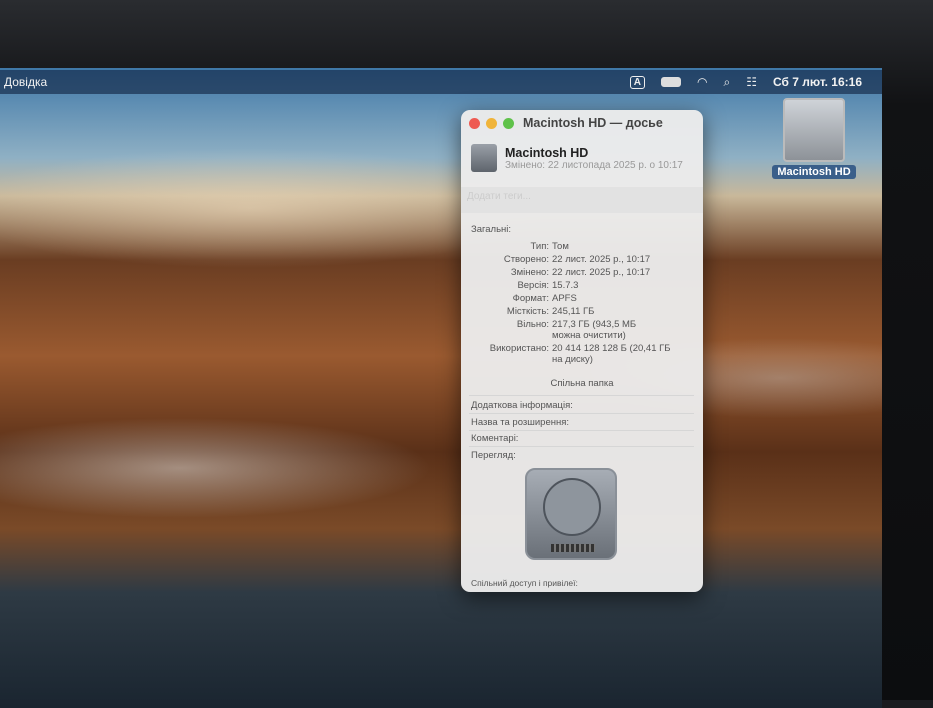 The height and width of the screenshot is (708, 933). I want to click on field-label: Формат:, so click(530, 298).